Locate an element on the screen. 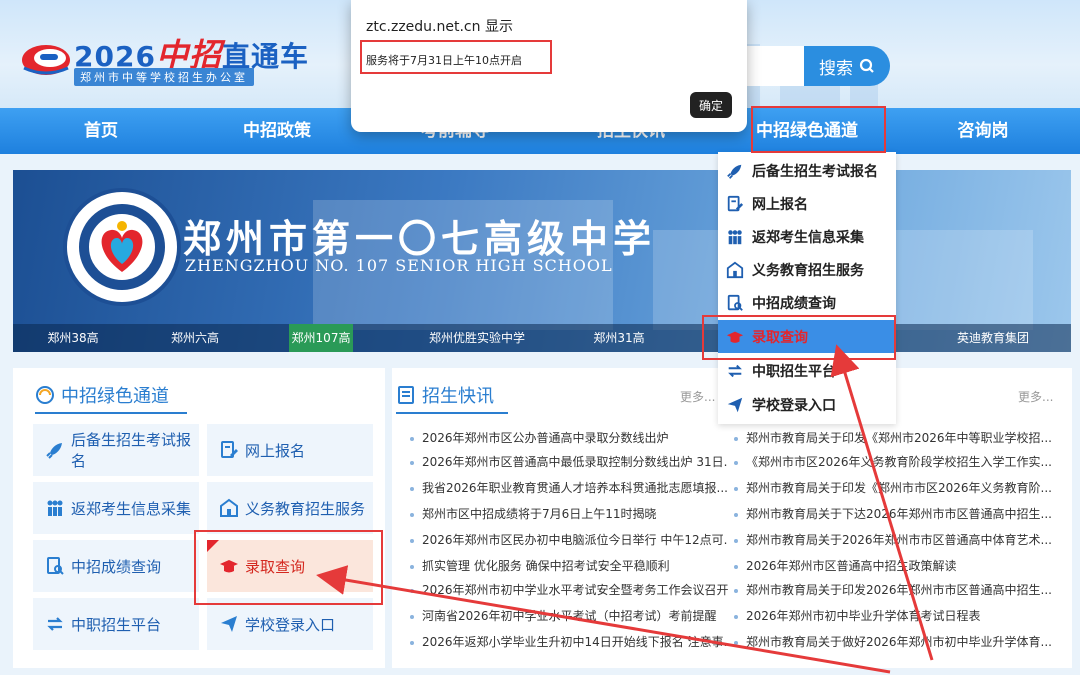  news-item: 抓实管理 优化服务 确保中招考试安全平稳顺利 is located at coordinates (569, 566).